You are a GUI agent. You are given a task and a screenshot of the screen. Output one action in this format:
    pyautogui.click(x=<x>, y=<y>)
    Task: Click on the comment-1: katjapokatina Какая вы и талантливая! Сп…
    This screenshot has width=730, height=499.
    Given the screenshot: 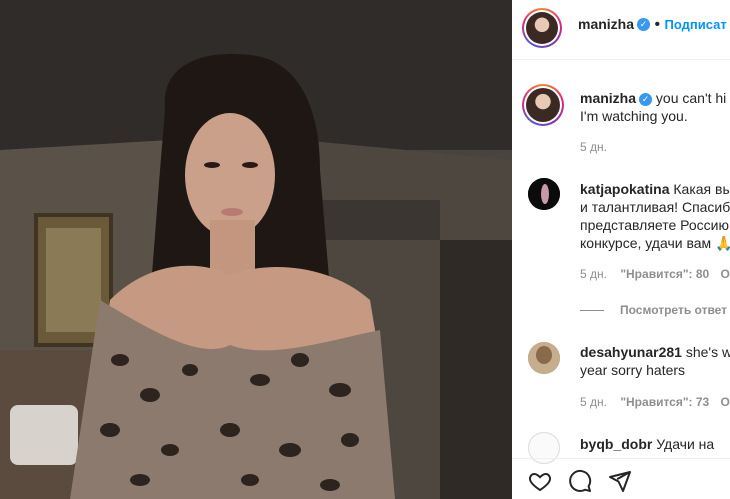 What is the action you would take?
    pyautogui.click(x=655, y=216)
    